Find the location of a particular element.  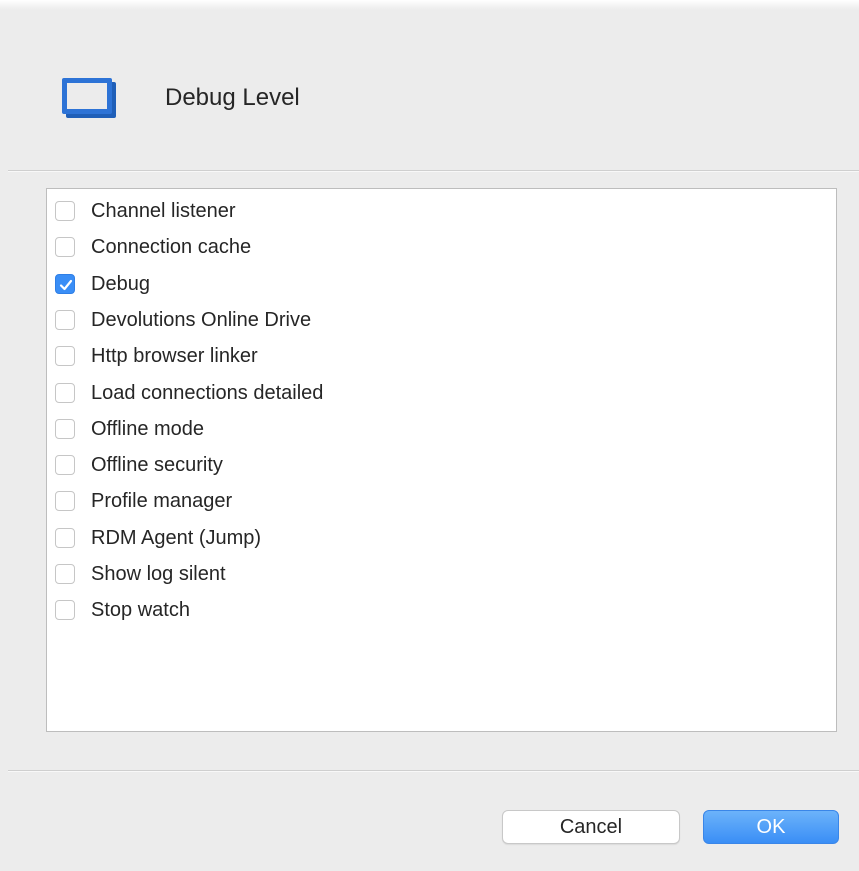

dialog-title: Debug Level is located at coordinates (232, 97).